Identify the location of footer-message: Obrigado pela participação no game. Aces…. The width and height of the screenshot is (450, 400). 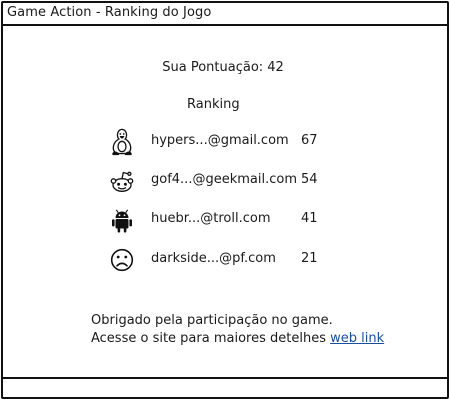
(237, 330).